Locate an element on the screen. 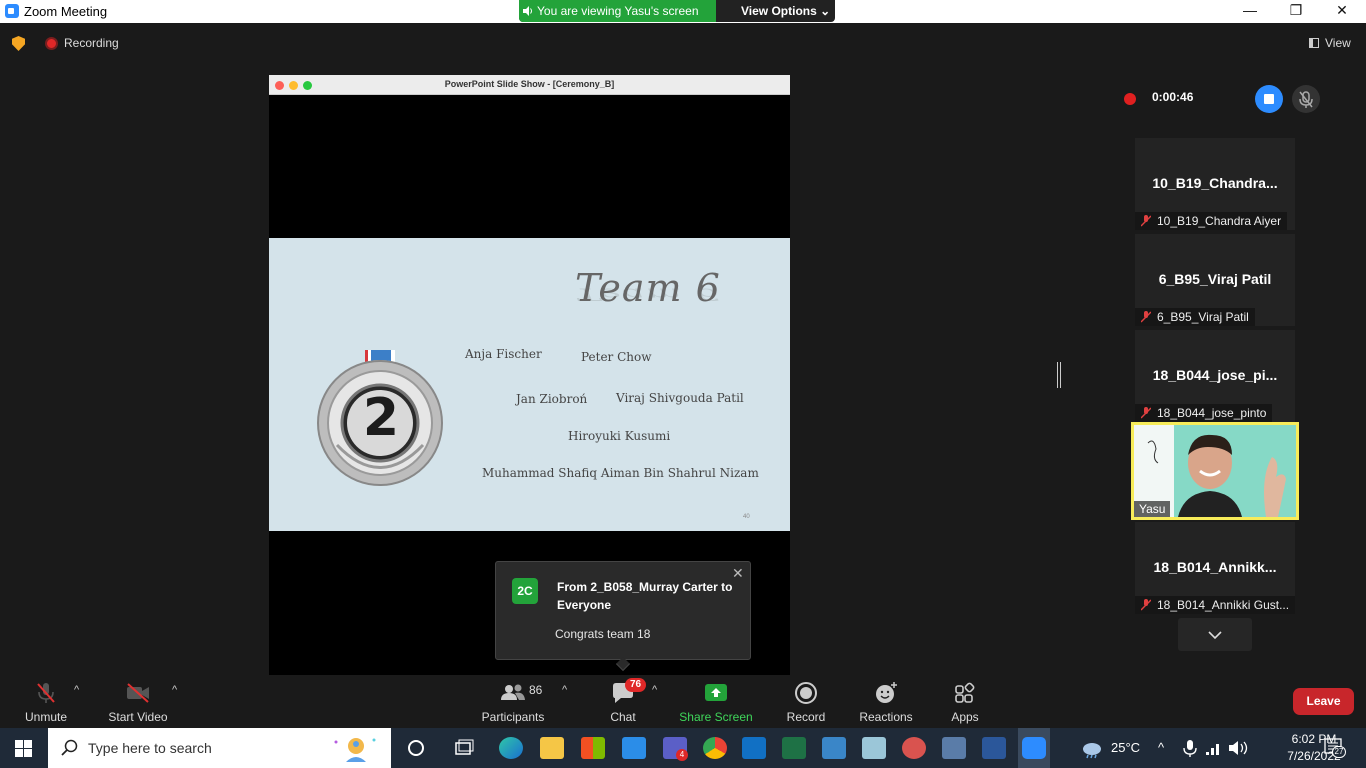 The image size is (1366, 768). view-options-button: View Options ⌄ is located at coordinates (785, 11).